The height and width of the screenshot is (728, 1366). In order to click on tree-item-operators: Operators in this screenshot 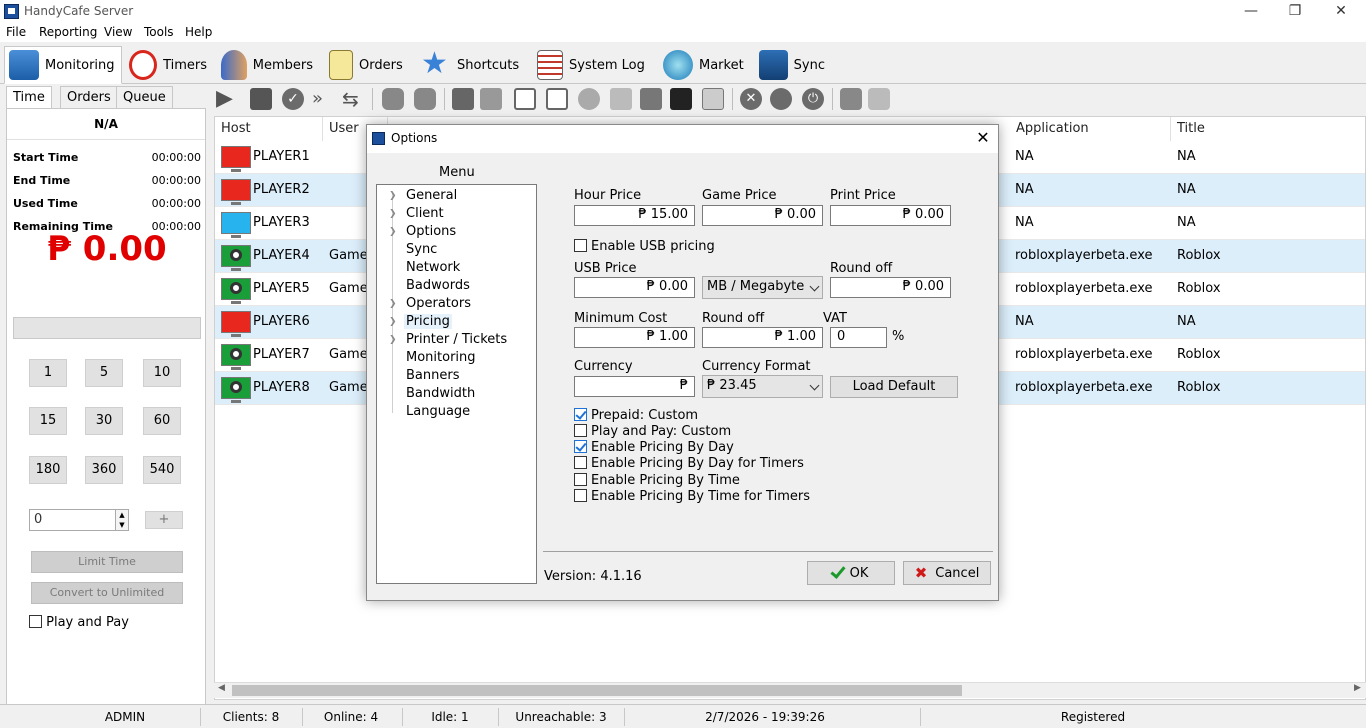, I will do `click(438, 303)`.